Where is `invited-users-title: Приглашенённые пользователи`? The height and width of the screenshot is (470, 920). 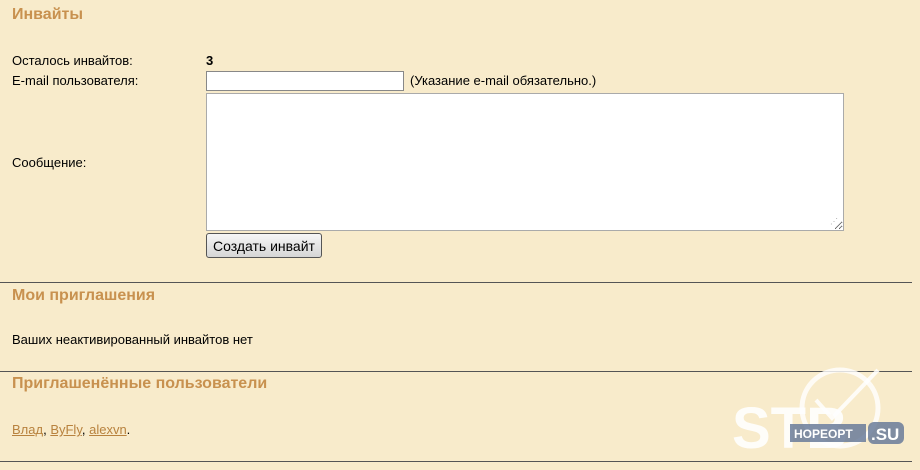
invited-users-title: Приглашенённые пользователи is located at coordinates (140, 383).